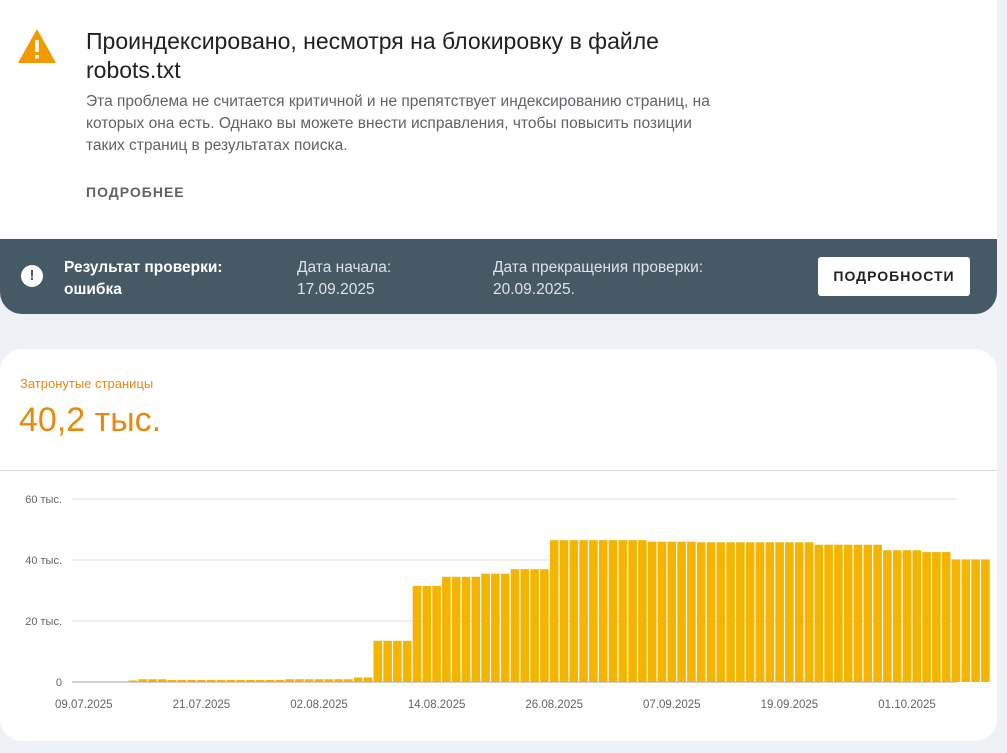  Describe the element at coordinates (894, 276) in the screenshot. I see `details-button: ПОДРОБНОСТИ` at that location.